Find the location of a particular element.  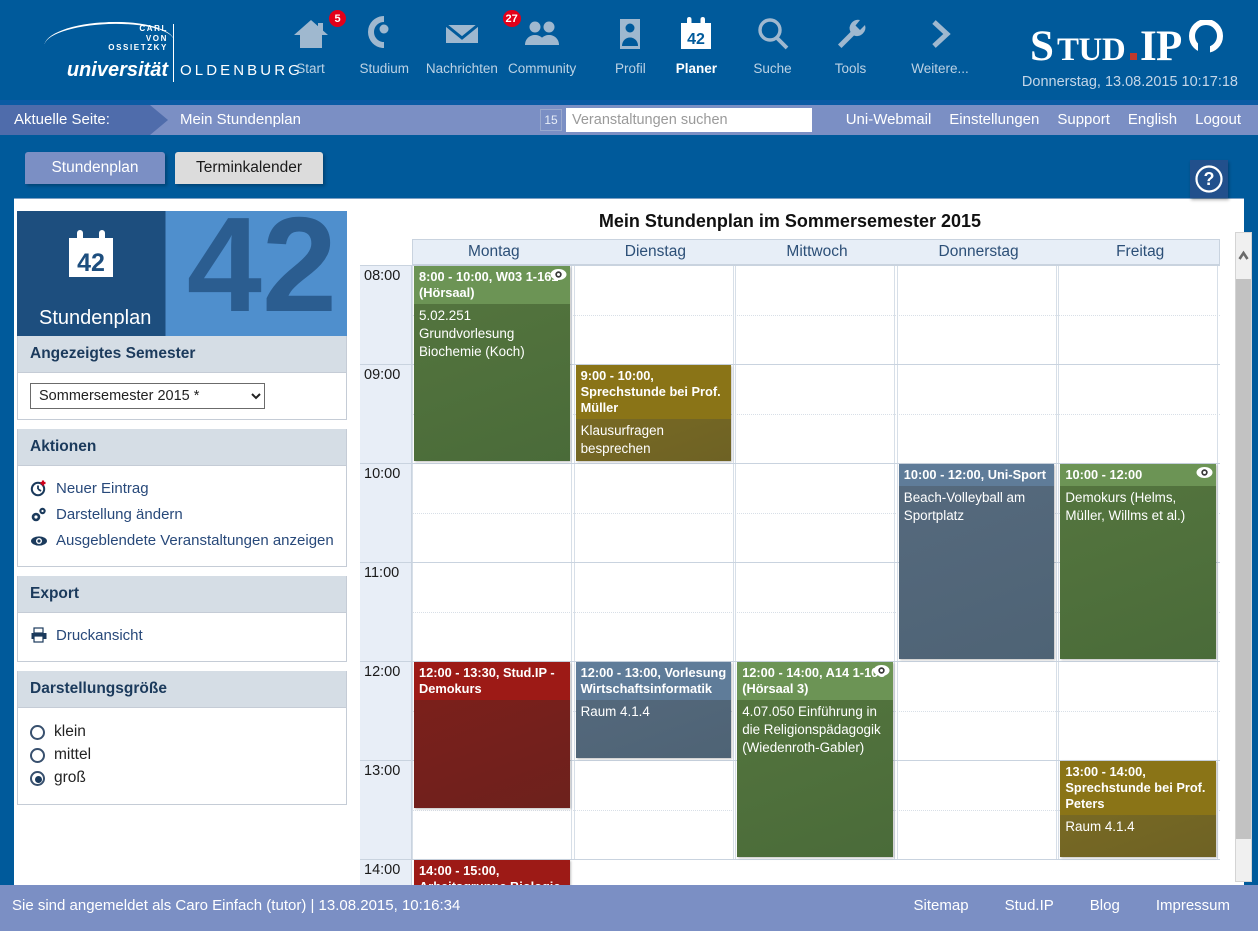

footerlink-blog: Blog is located at coordinates (1105, 905).